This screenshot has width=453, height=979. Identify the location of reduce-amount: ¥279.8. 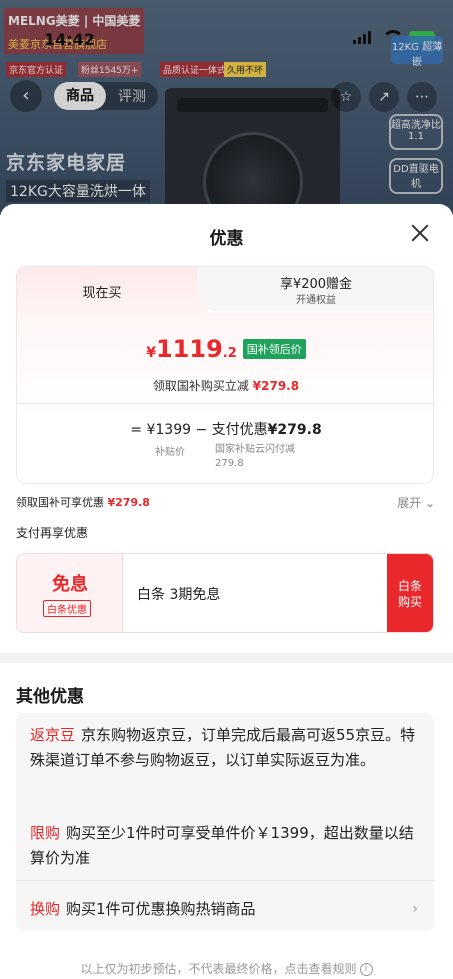
(276, 386).